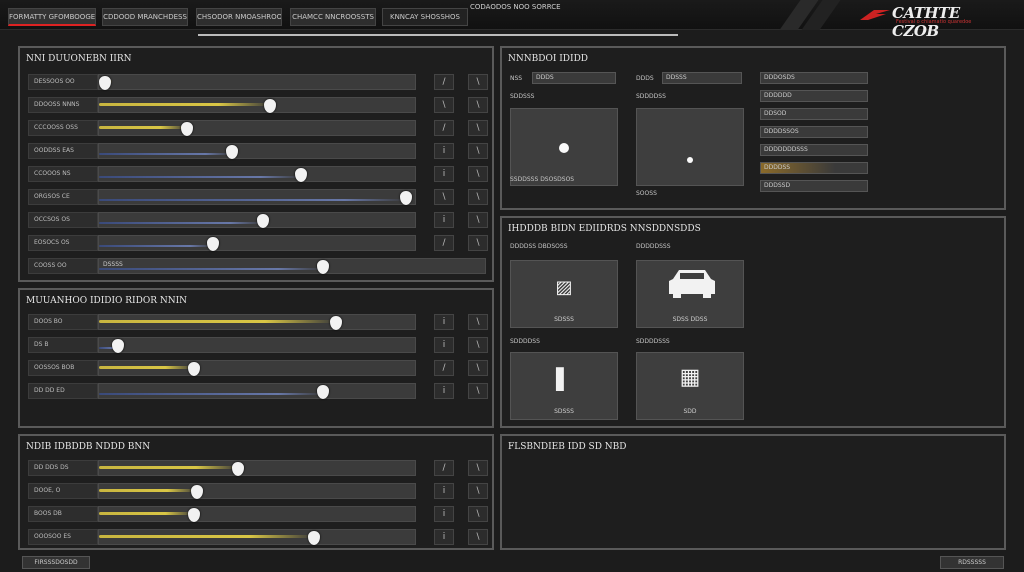  Describe the element at coordinates (113, 264) in the screenshot. I see `slider-inner-label: DSSSS` at that location.